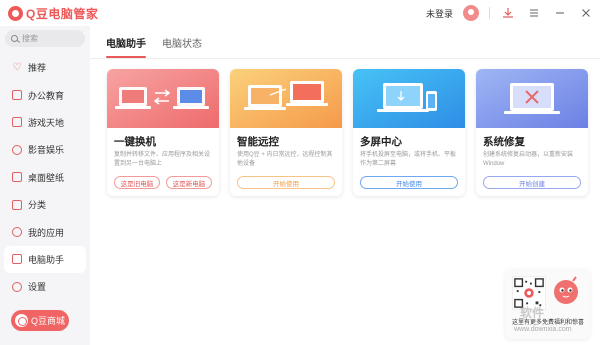 Image resolution: width=600 pixels, height=345 pixels. I want to click on start-create-button: 开始创建, so click(532, 182).